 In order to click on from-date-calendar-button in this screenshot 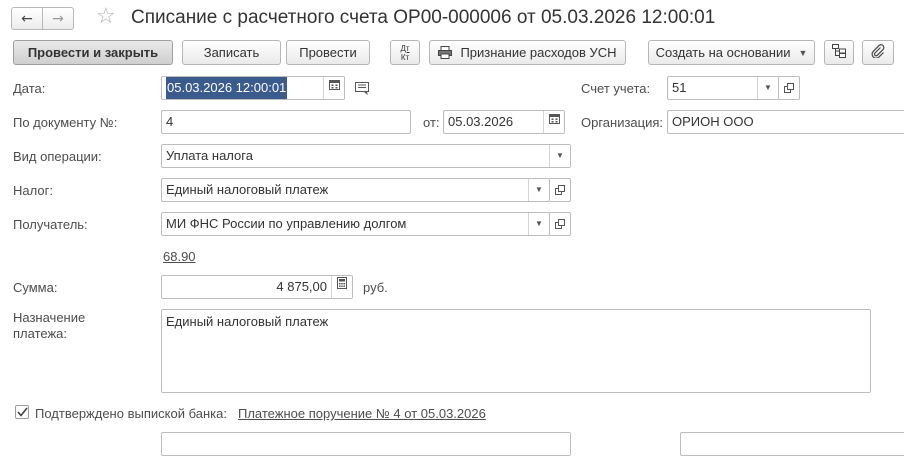, I will do `click(553, 122)`.